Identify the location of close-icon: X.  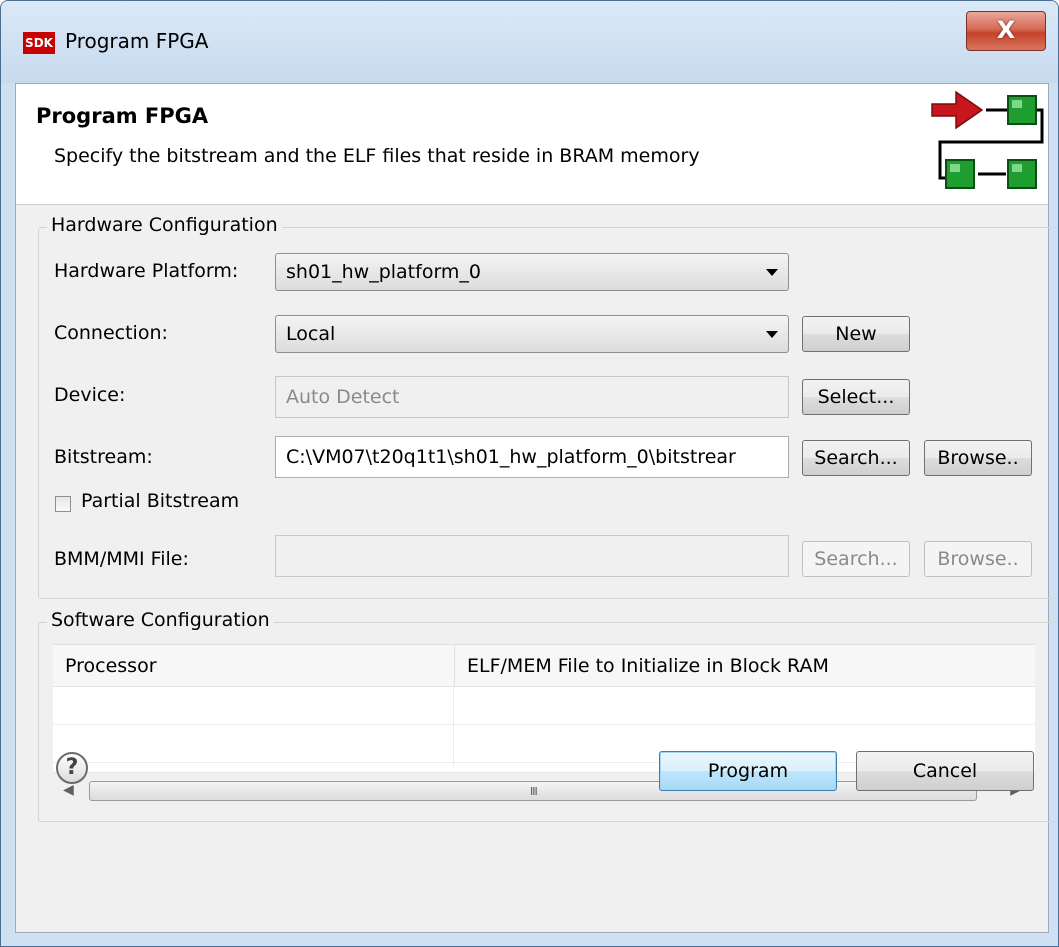
(1006, 30).